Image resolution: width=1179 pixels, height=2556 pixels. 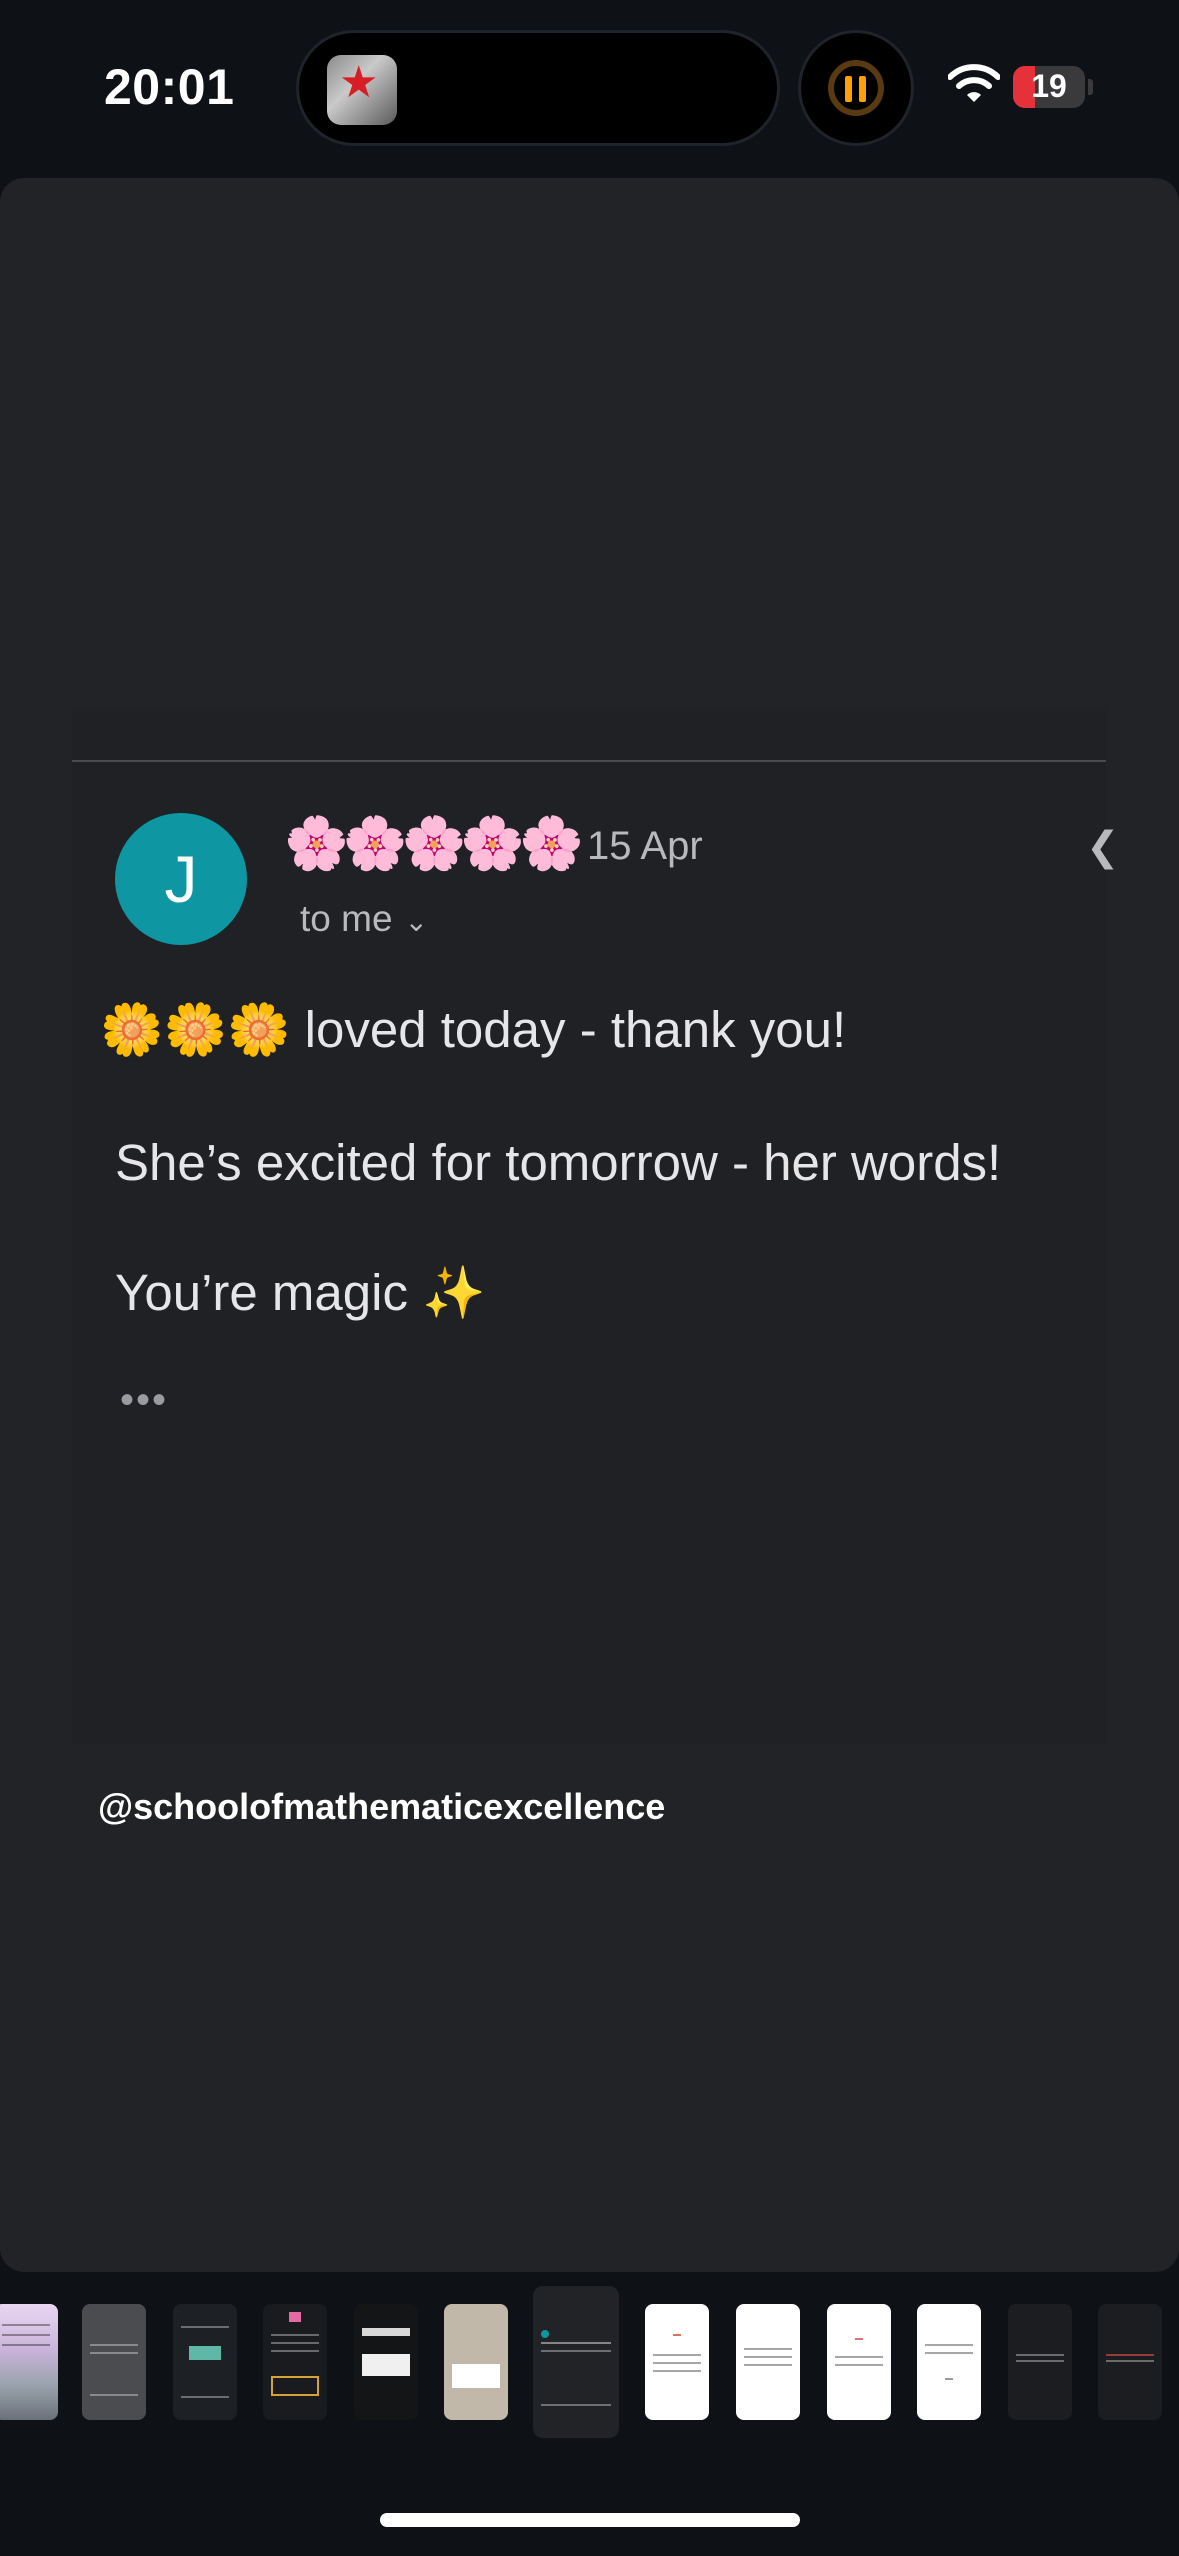 I want to click on thumbnail-strip, so click(x=589, y=2362).